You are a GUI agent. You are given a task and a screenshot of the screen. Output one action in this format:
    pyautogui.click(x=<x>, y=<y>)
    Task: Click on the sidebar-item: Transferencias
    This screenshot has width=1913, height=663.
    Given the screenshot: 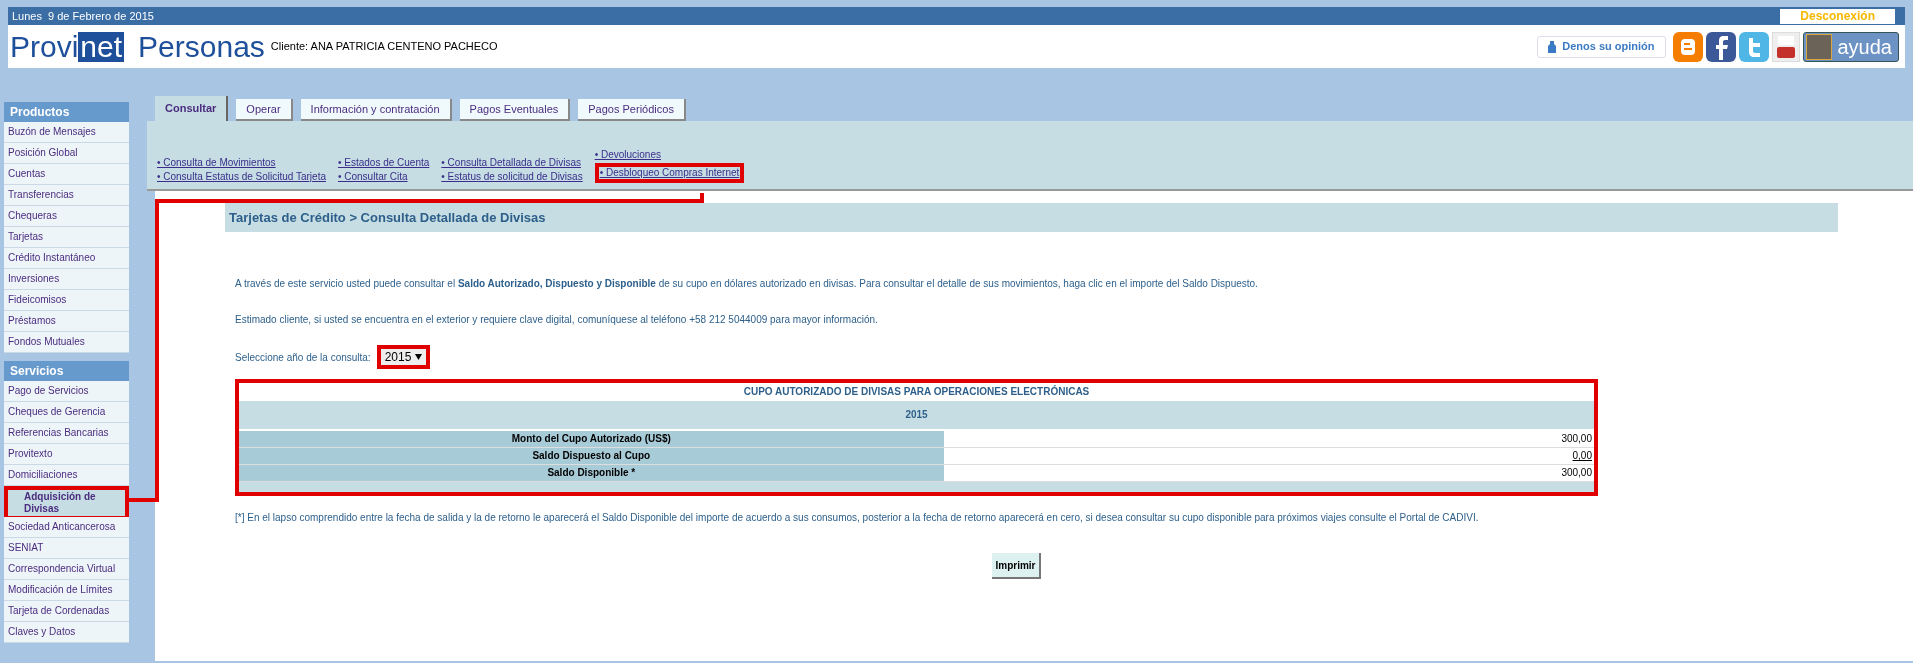 What is the action you would take?
    pyautogui.click(x=66, y=195)
    